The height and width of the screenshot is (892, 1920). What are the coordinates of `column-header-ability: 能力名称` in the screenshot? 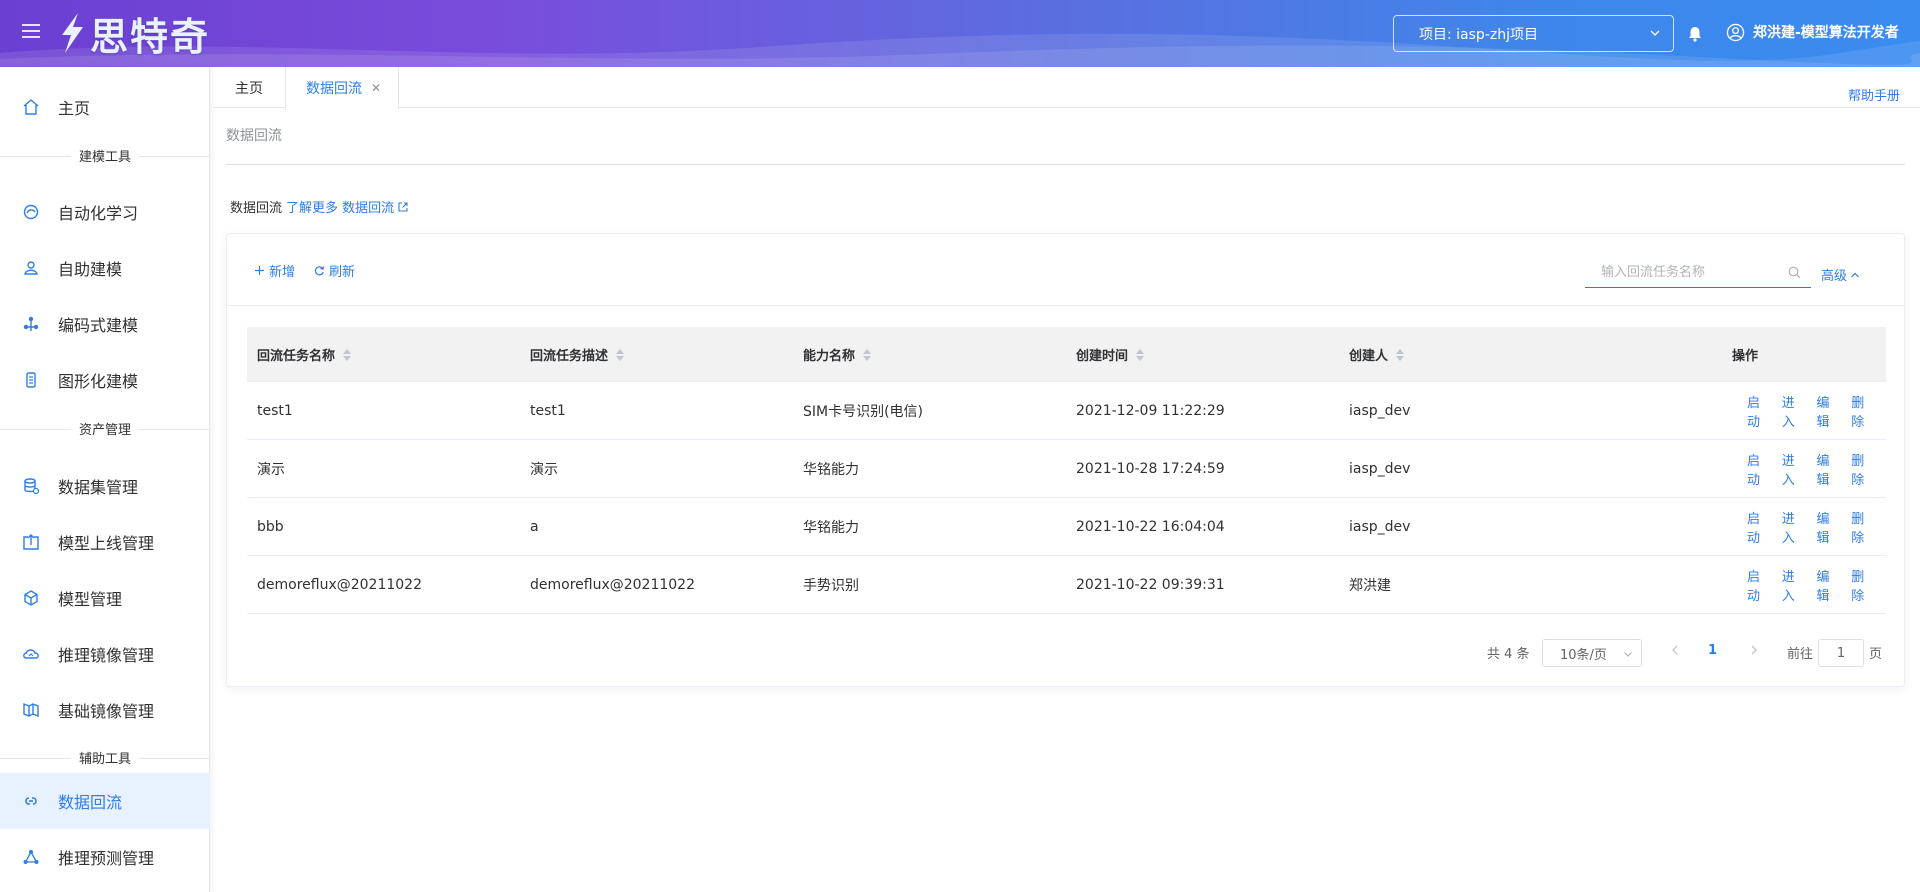 It's located at (837, 354).